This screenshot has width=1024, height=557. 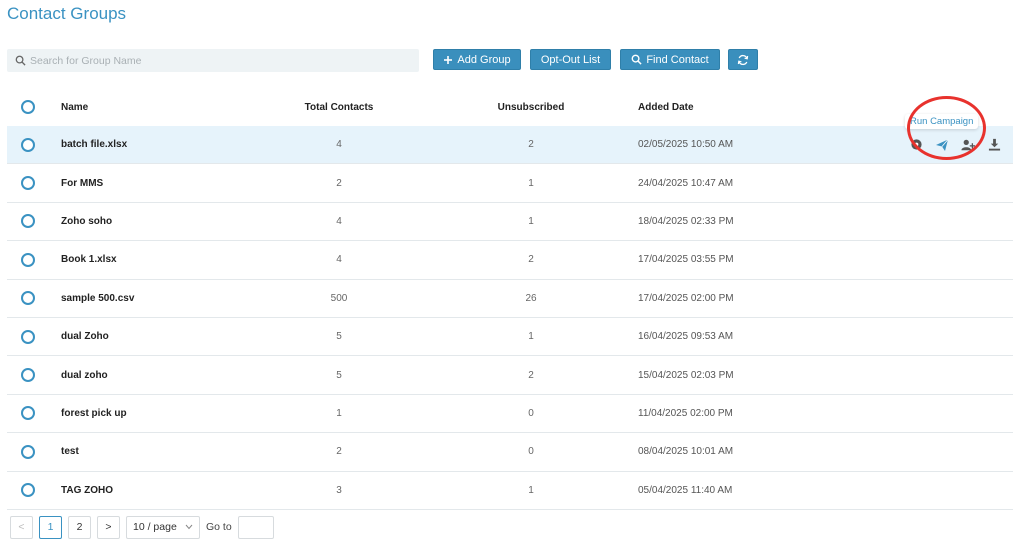 I want to click on row-actions, so click(x=955, y=144).